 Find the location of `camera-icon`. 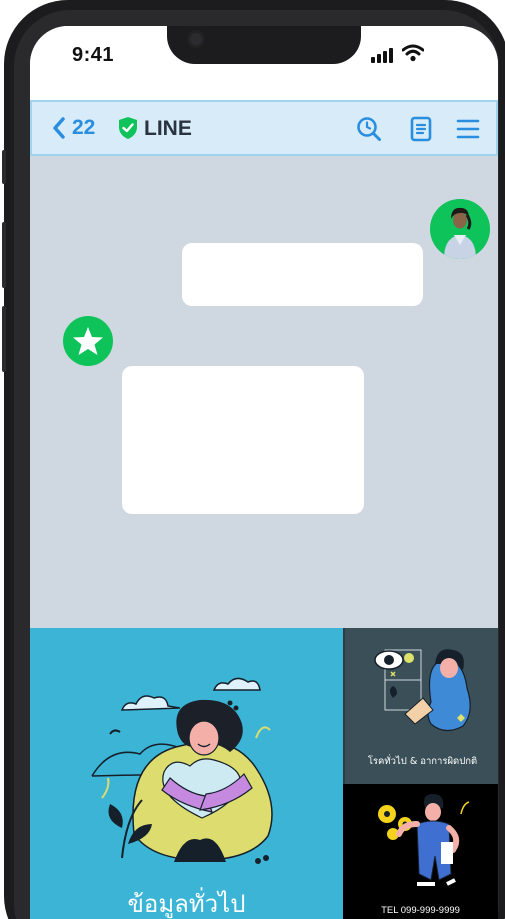

camera-icon is located at coordinates (196, 39).